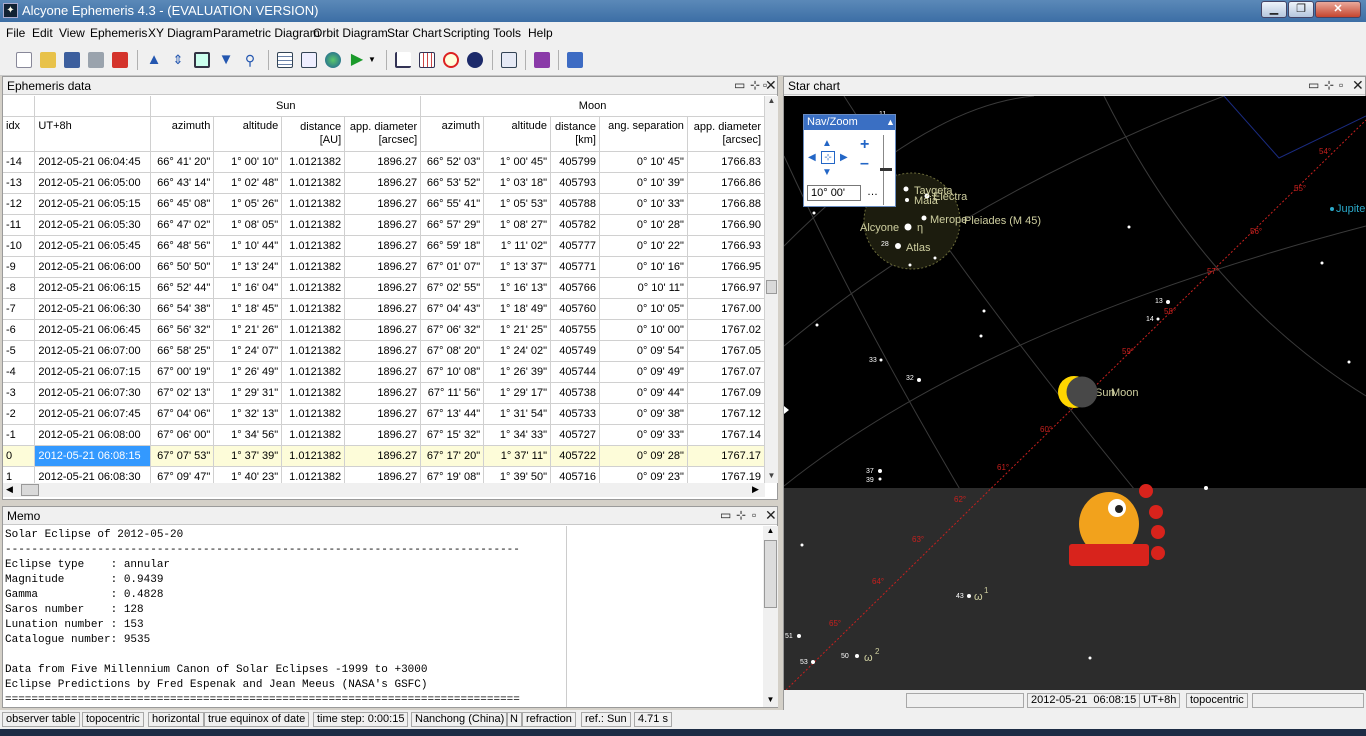  What do you see at coordinates (1338, 9) in the screenshot?
I see `close-icon: ✕` at bounding box center [1338, 9].